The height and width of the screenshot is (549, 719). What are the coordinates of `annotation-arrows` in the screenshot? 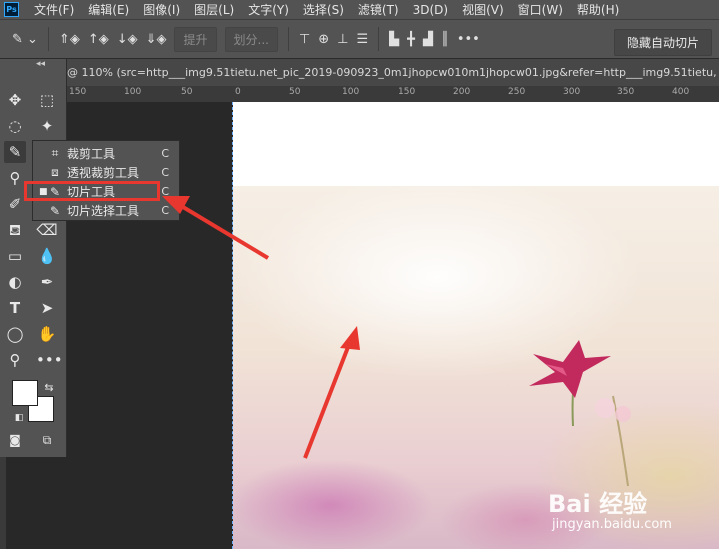 It's located at (261, 327).